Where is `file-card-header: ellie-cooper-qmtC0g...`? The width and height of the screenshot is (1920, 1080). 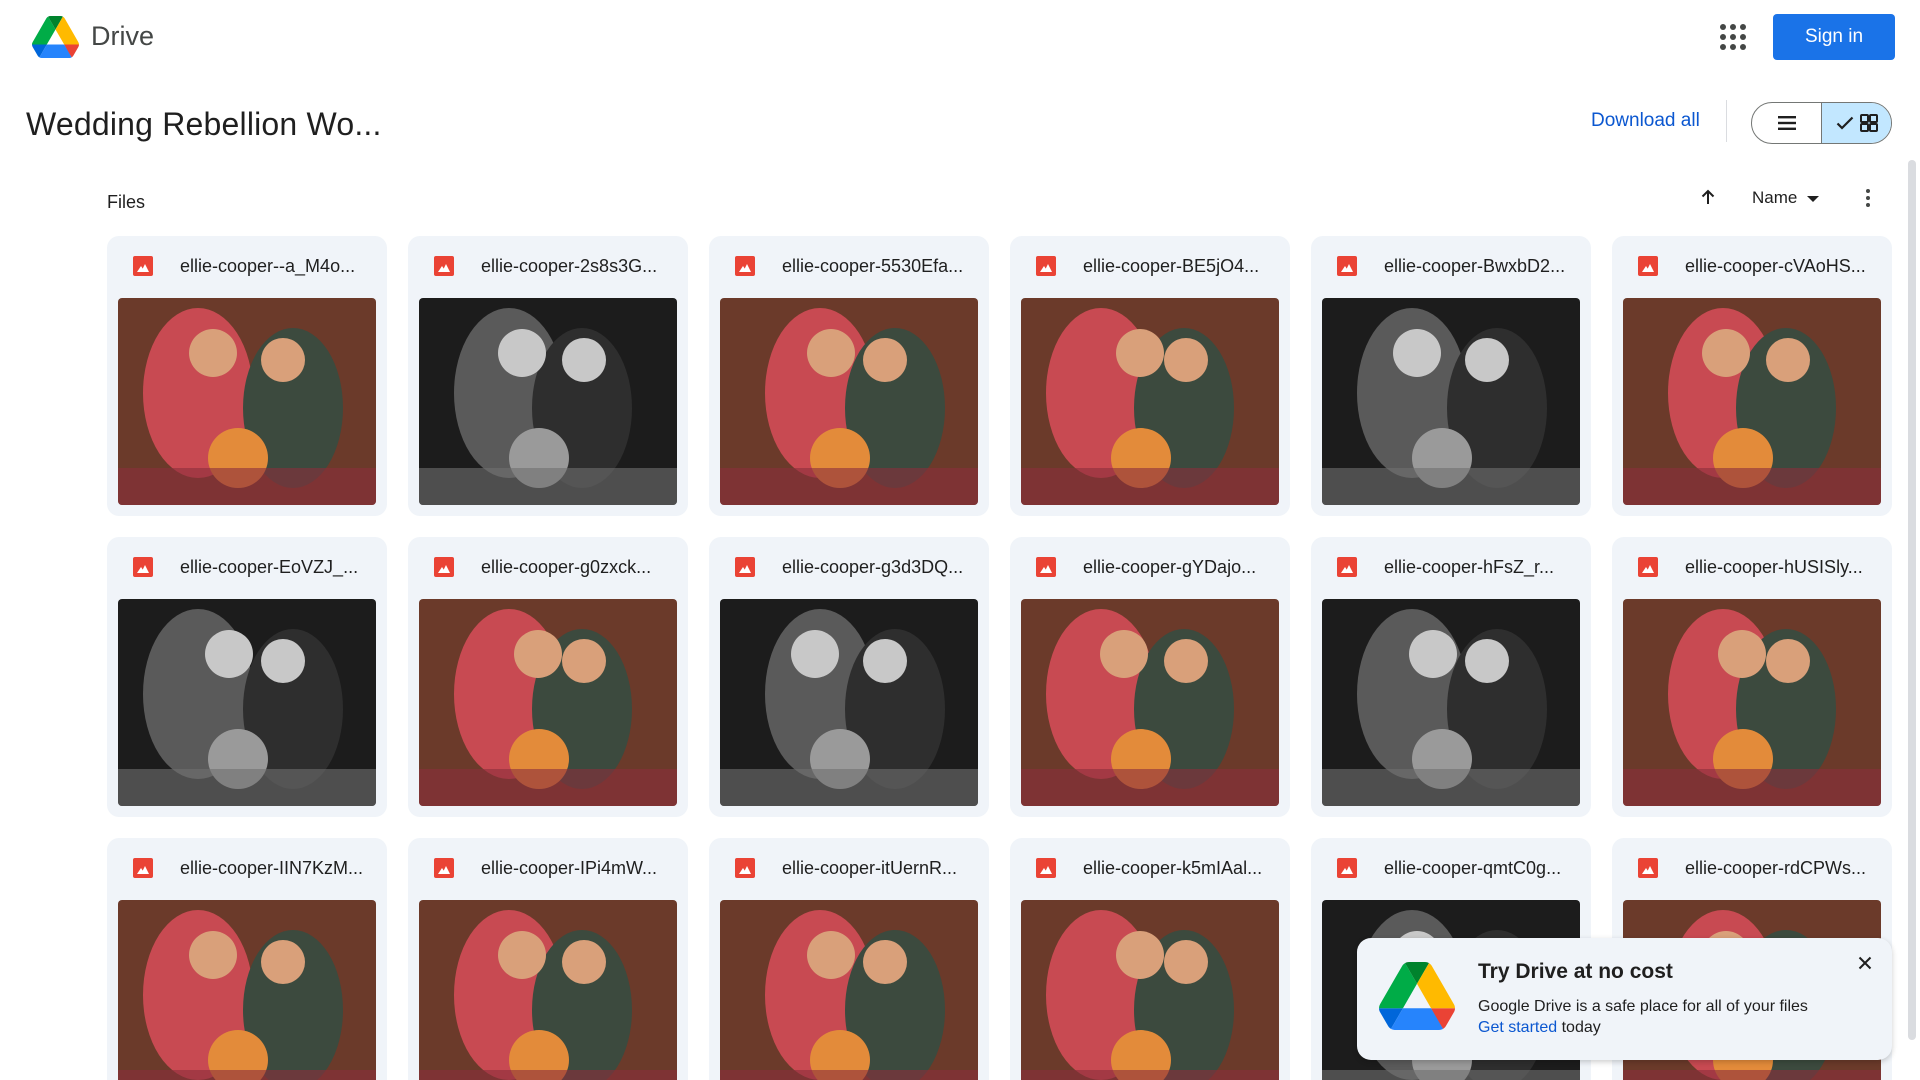
file-card-header: ellie-cooper-qmtC0g... is located at coordinates (1451, 868).